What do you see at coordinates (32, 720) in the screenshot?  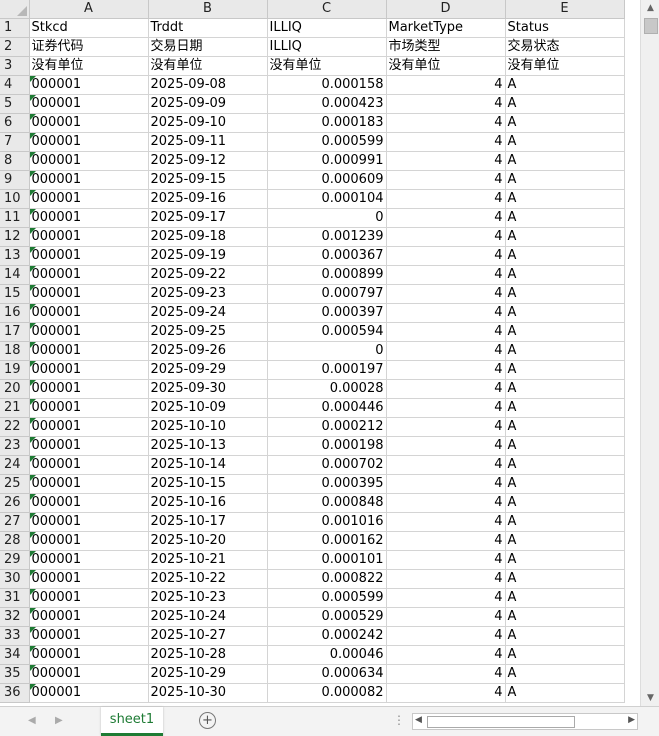 I see `prev-sheet-icon: ◀` at bounding box center [32, 720].